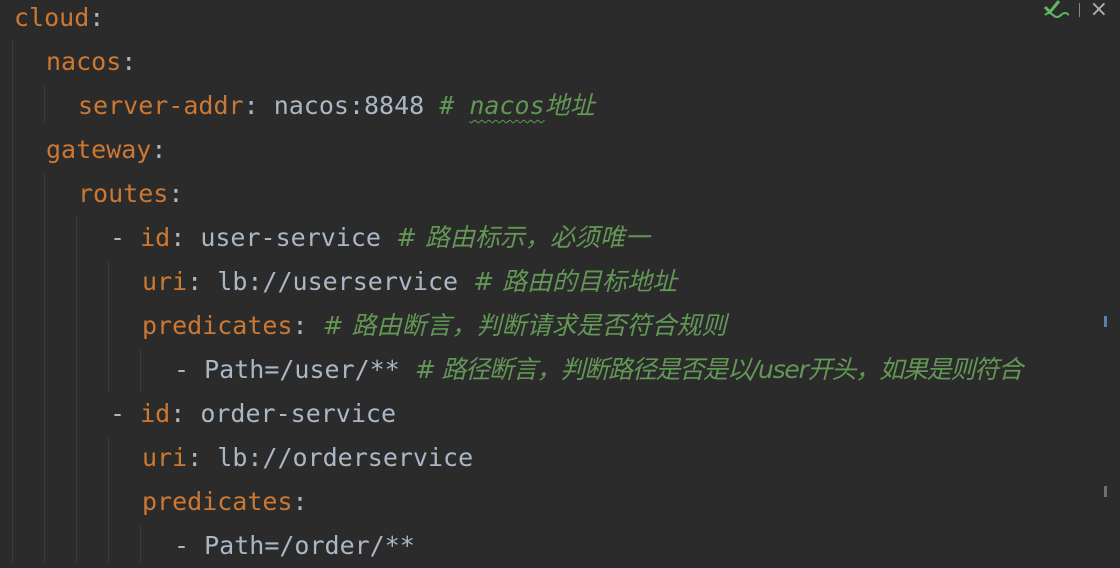 The image size is (1120, 568). I want to click on code-line: - id: user-service # 路由标示，必须唯一, so click(380, 238).